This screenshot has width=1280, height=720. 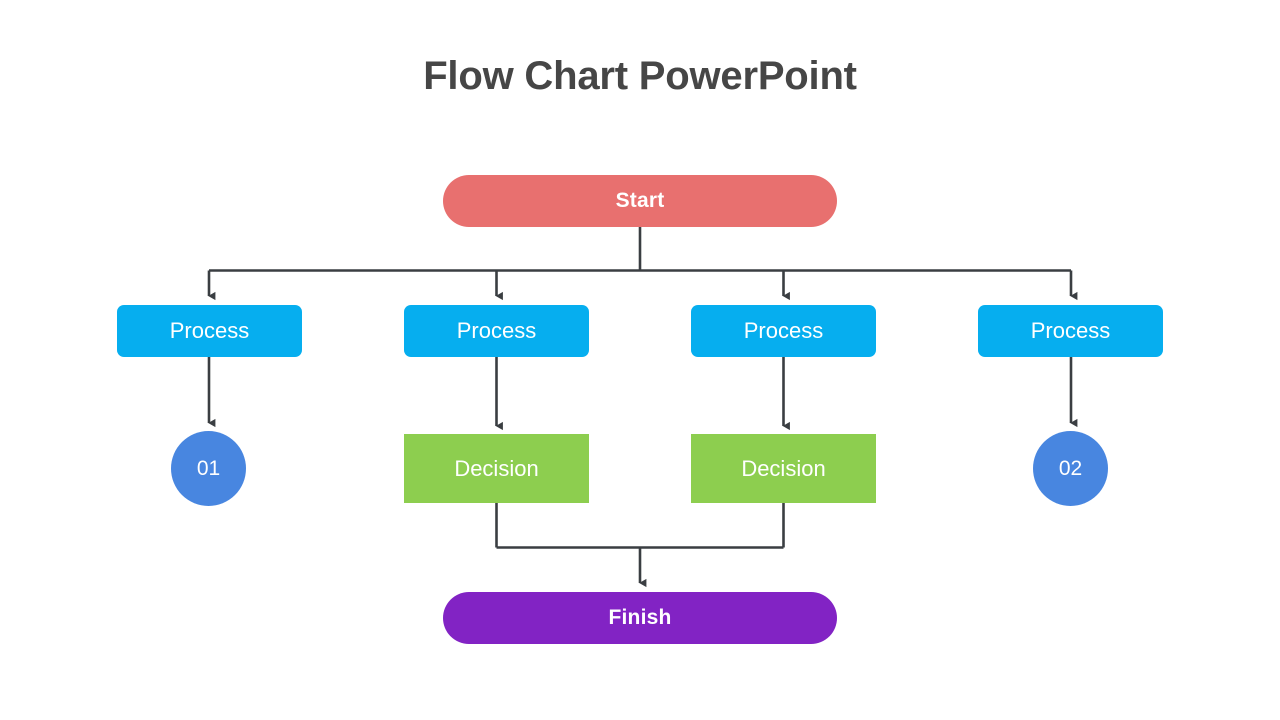 What do you see at coordinates (1070, 331) in the screenshot?
I see `node-process-4: Process` at bounding box center [1070, 331].